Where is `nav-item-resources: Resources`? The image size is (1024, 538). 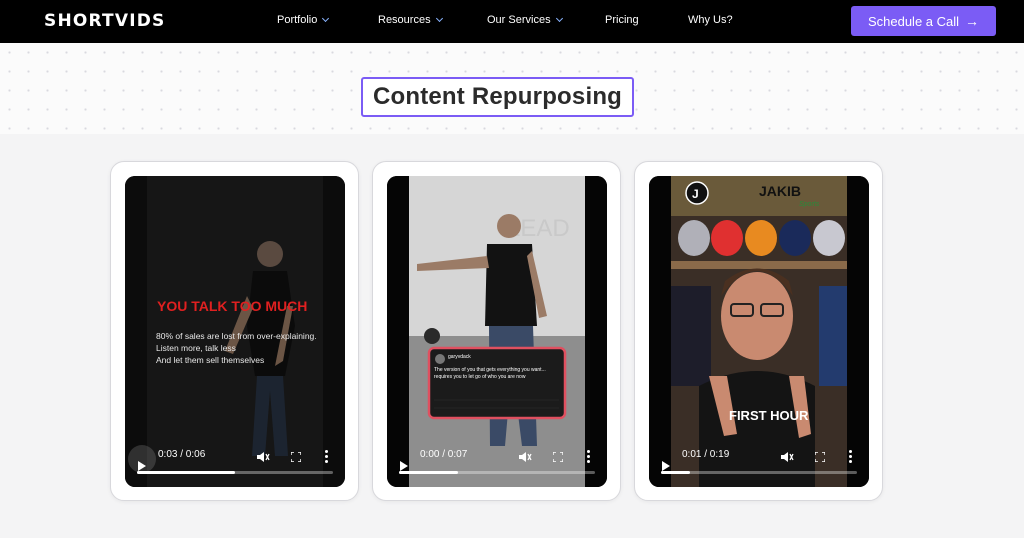 nav-item-resources: Resources is located at coordinates (410, 20).